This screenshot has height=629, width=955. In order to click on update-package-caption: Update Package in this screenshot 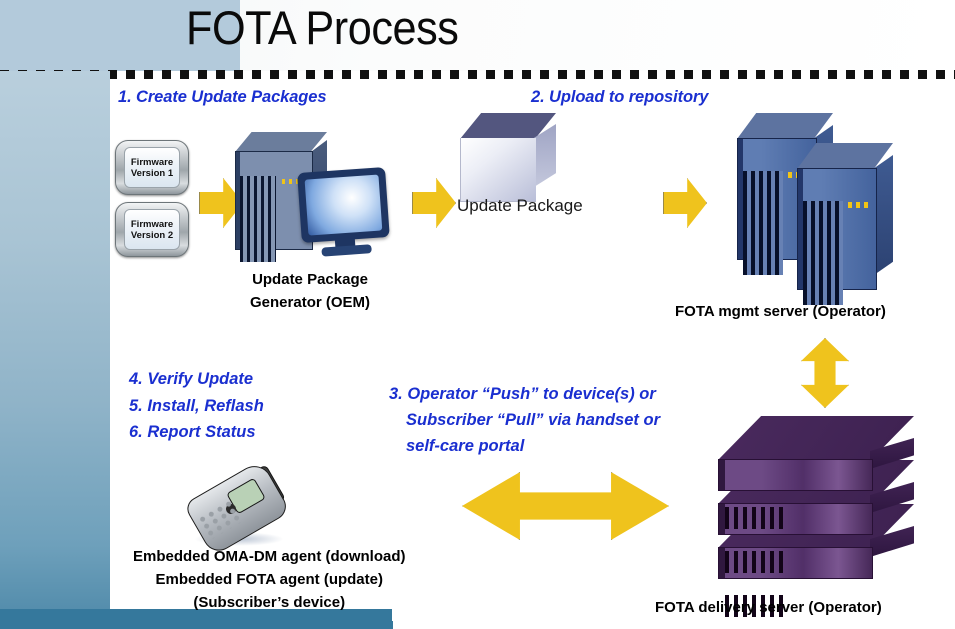, I will do `click(520, 205)`.